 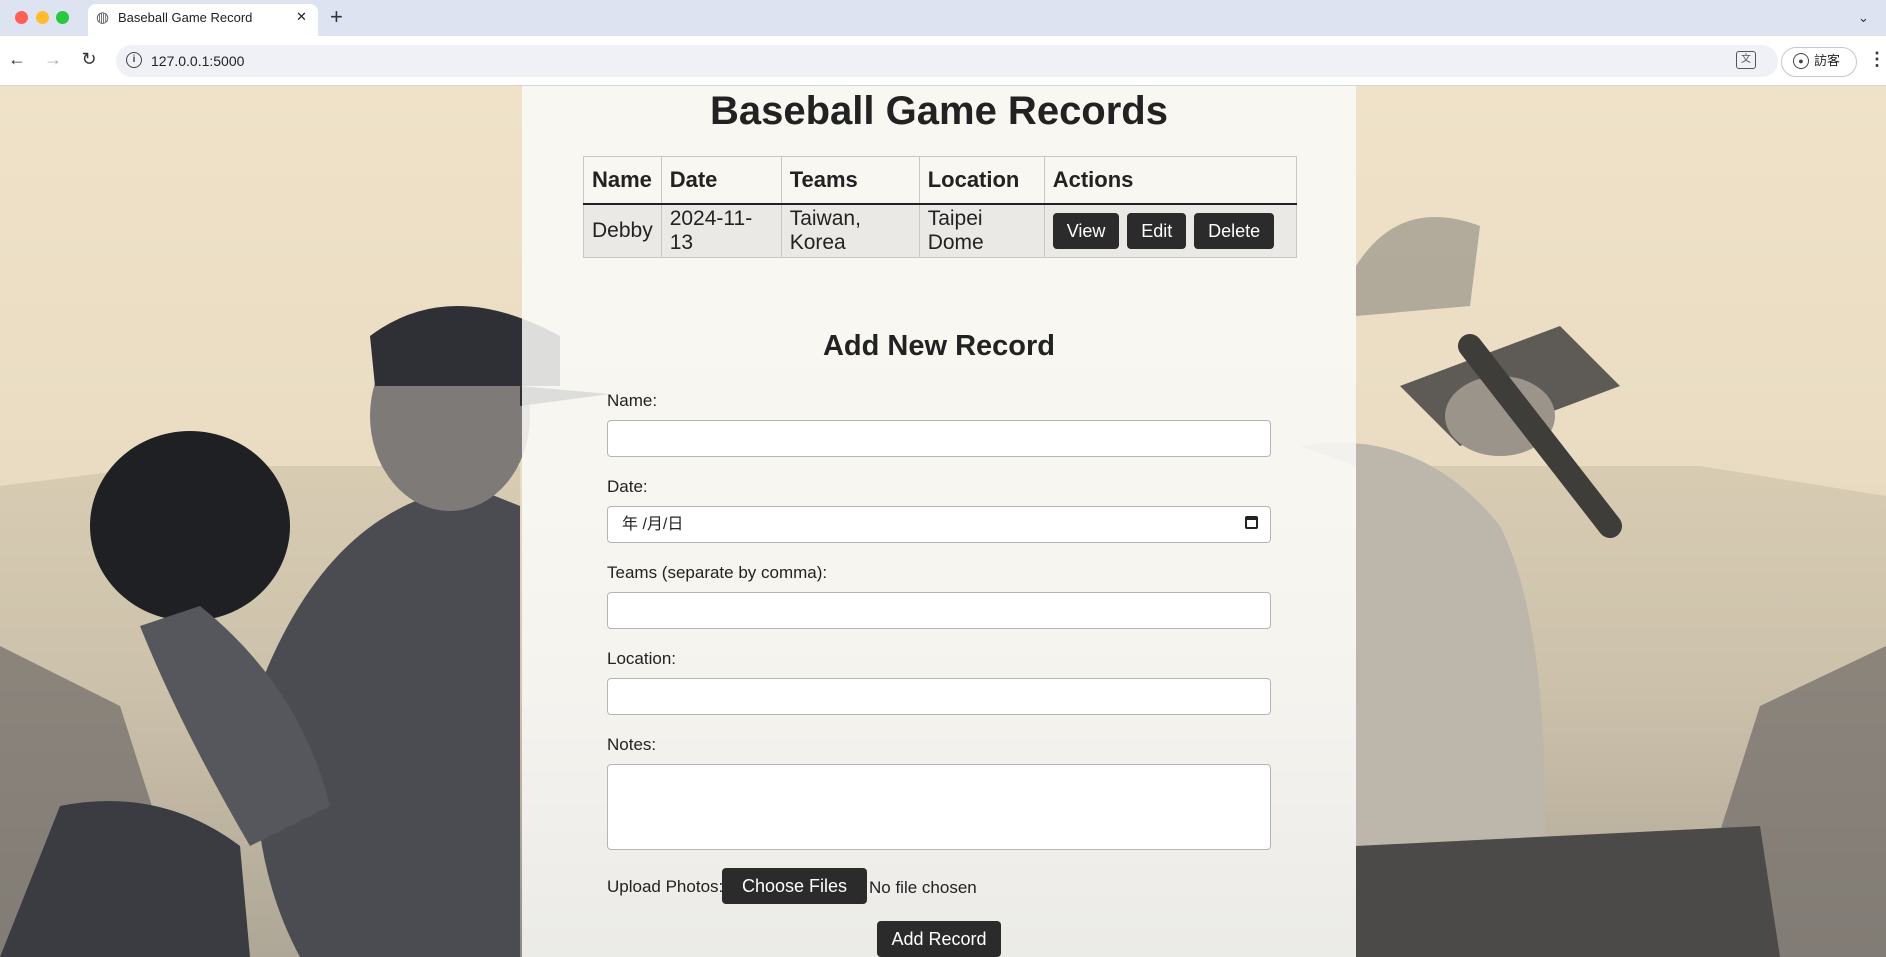 I want to click on cell-name: Debby, so click(x=622, y=230).